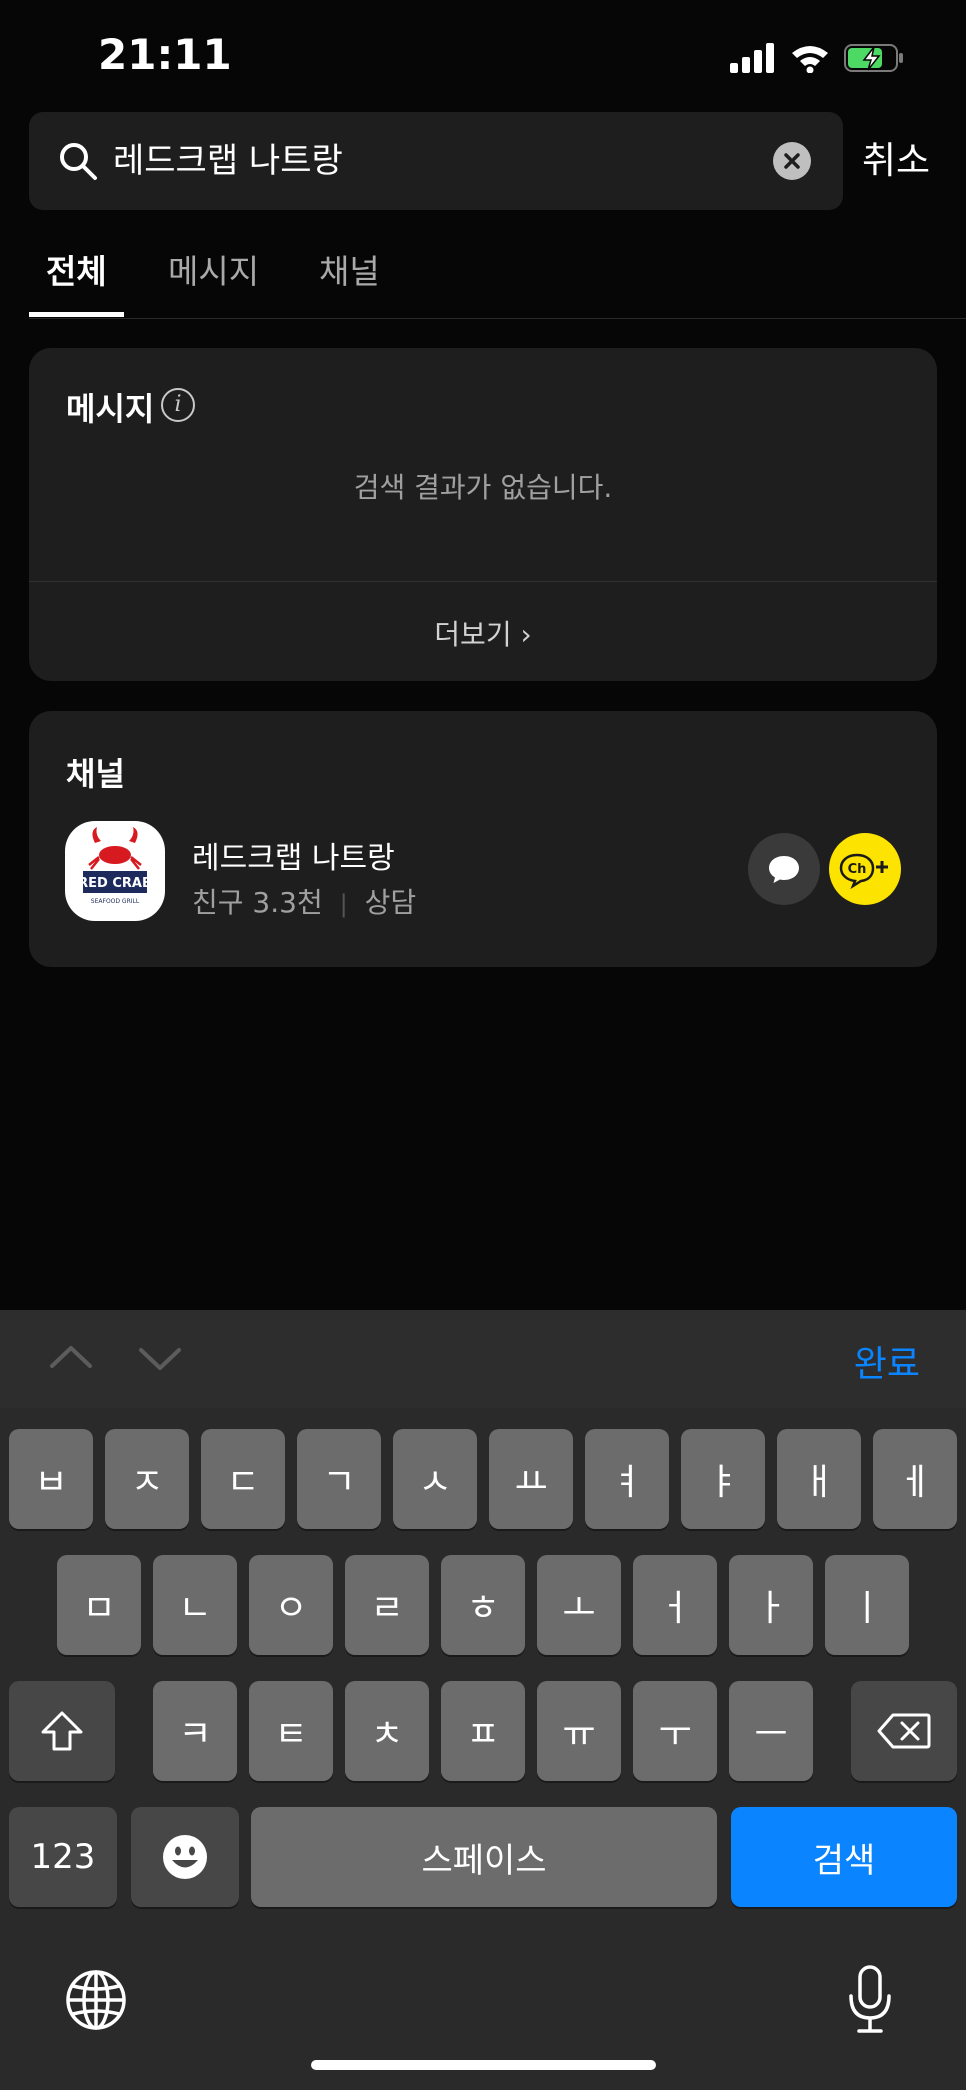 The image size is (966, 2090). What do you see at coordinates (627, 1479) in the screenshot?
I see `key-yeo: ㅕ` at bounding box center [627, 1479].